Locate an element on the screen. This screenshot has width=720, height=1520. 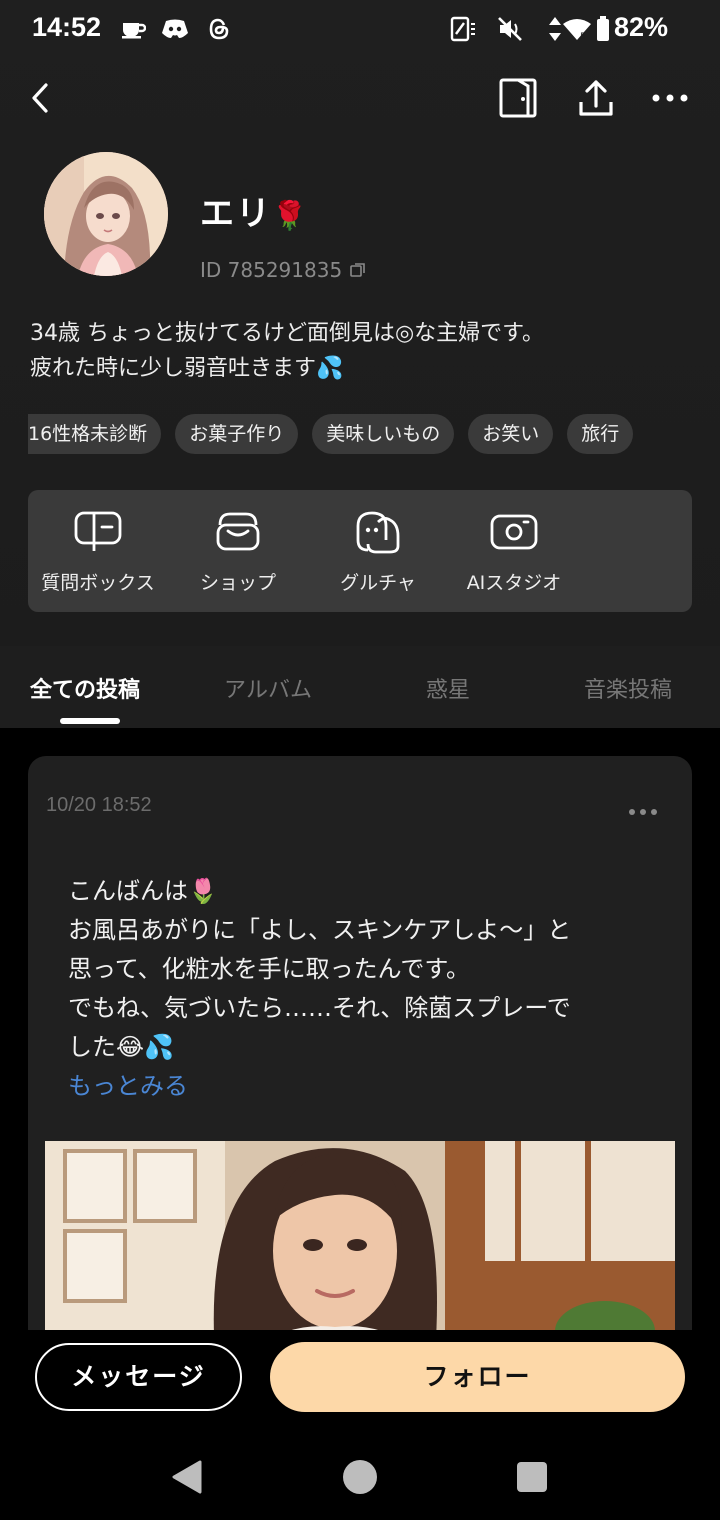
recents-square-icon is located at coordinates (532, 1477).